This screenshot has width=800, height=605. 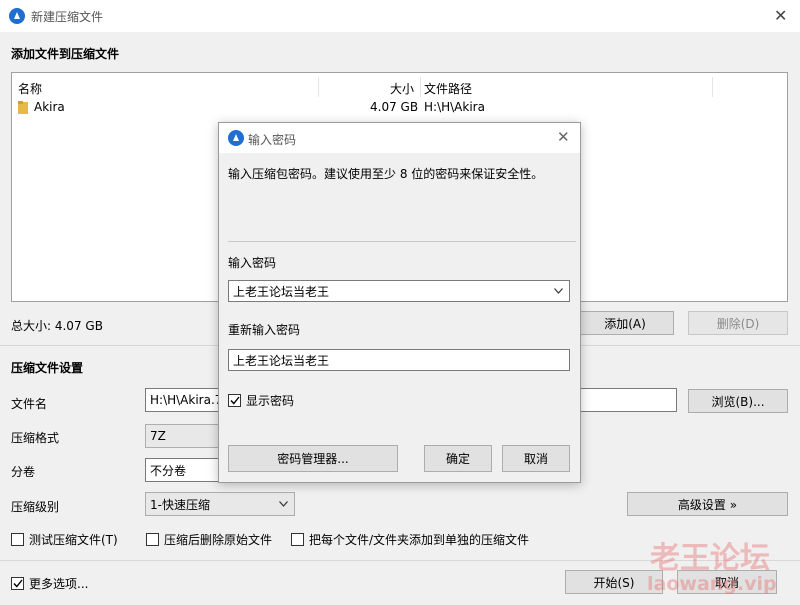 What do you see at coordinates (402, 88) in the screenshot?
I see `column-header-size: 大小` at bounding box center [402, 88].